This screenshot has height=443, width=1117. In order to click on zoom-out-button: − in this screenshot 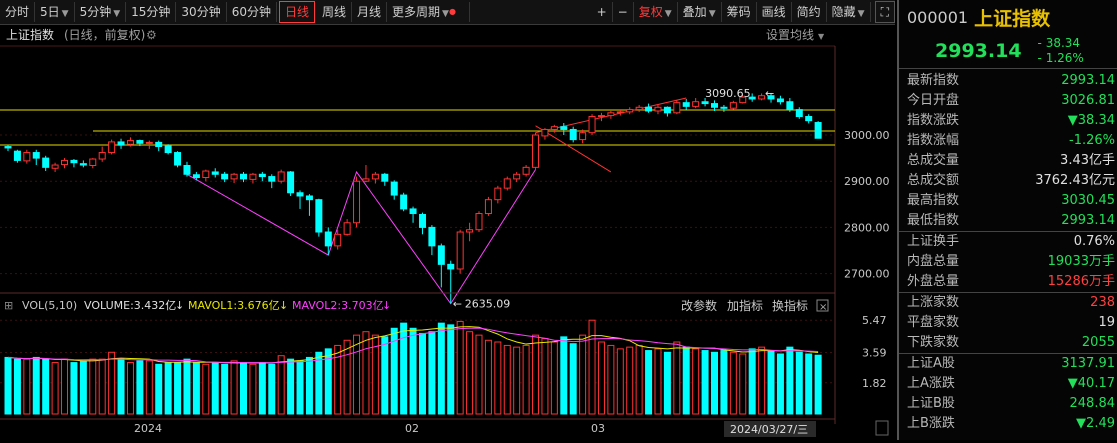, I will do `click(623, 12)`.